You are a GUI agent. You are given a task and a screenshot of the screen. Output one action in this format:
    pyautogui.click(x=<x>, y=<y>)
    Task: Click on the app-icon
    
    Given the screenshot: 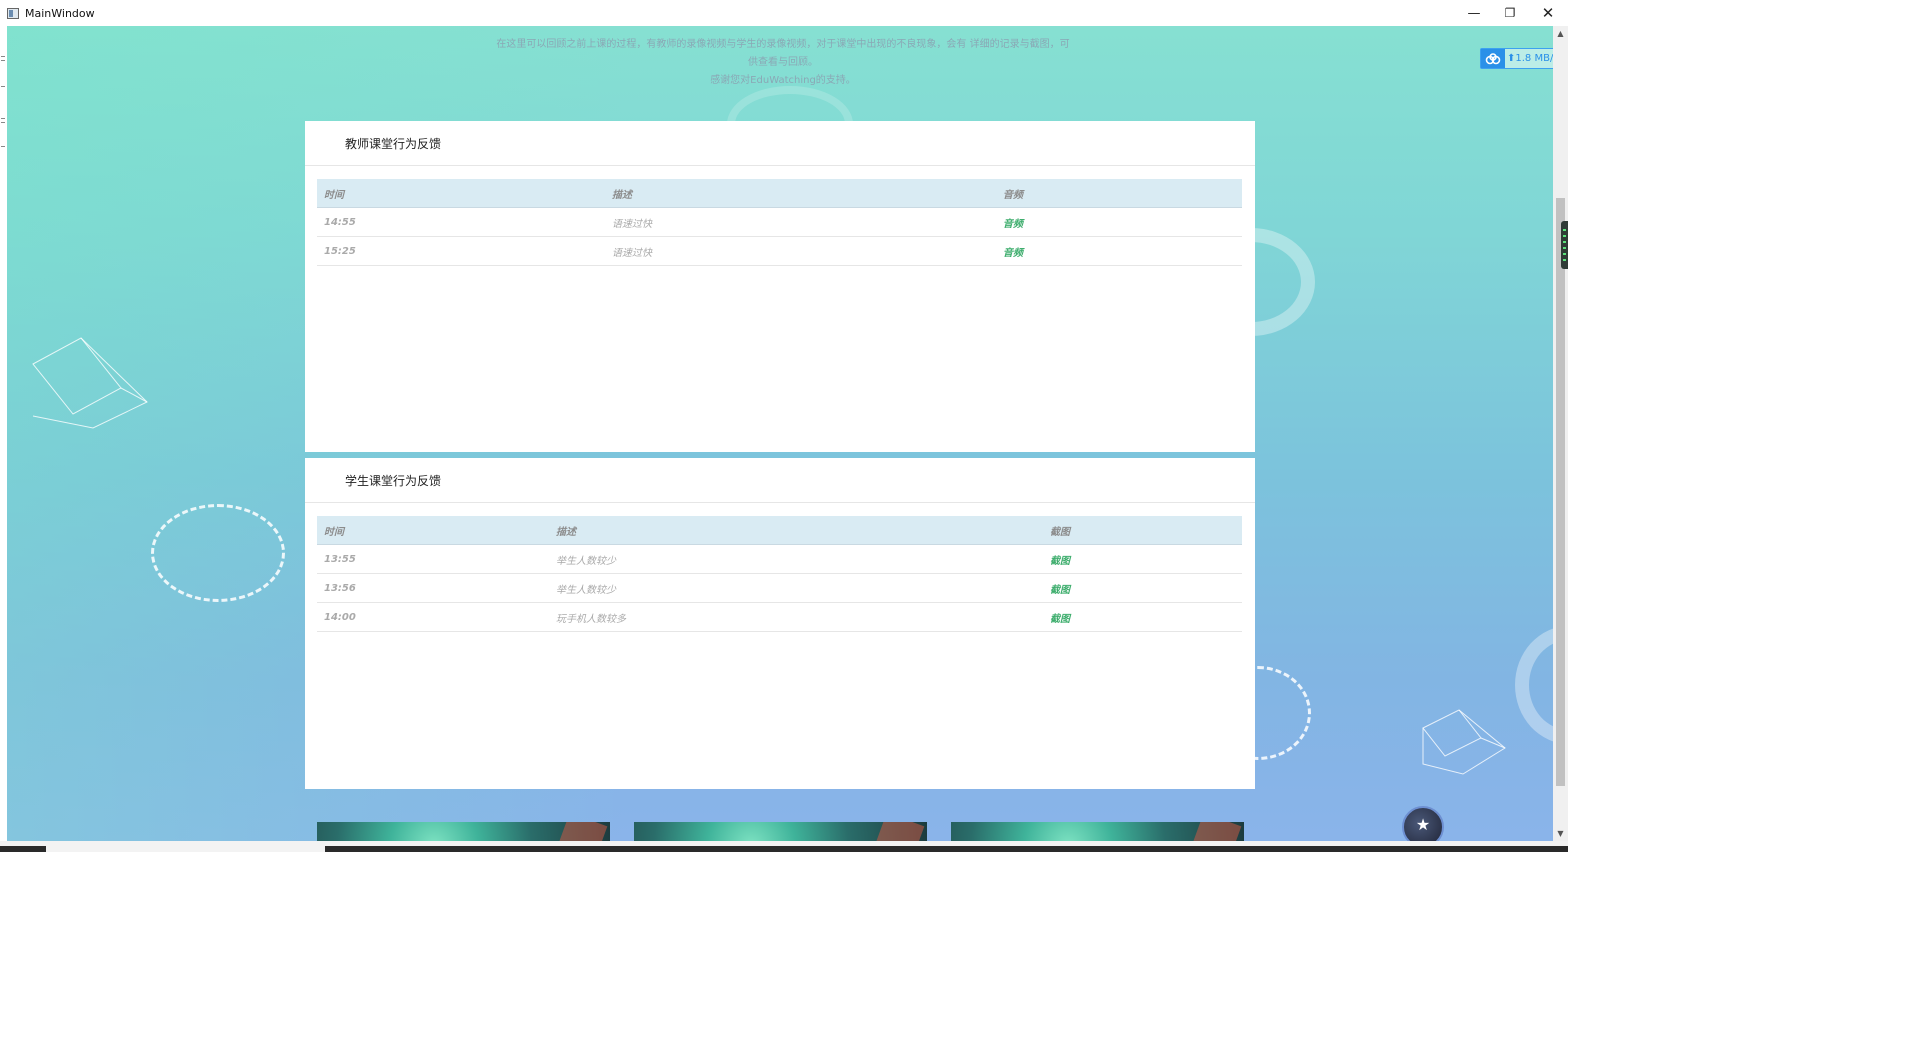 What is the action you would take?
    pyautogui.click(x=13, y=13)
    